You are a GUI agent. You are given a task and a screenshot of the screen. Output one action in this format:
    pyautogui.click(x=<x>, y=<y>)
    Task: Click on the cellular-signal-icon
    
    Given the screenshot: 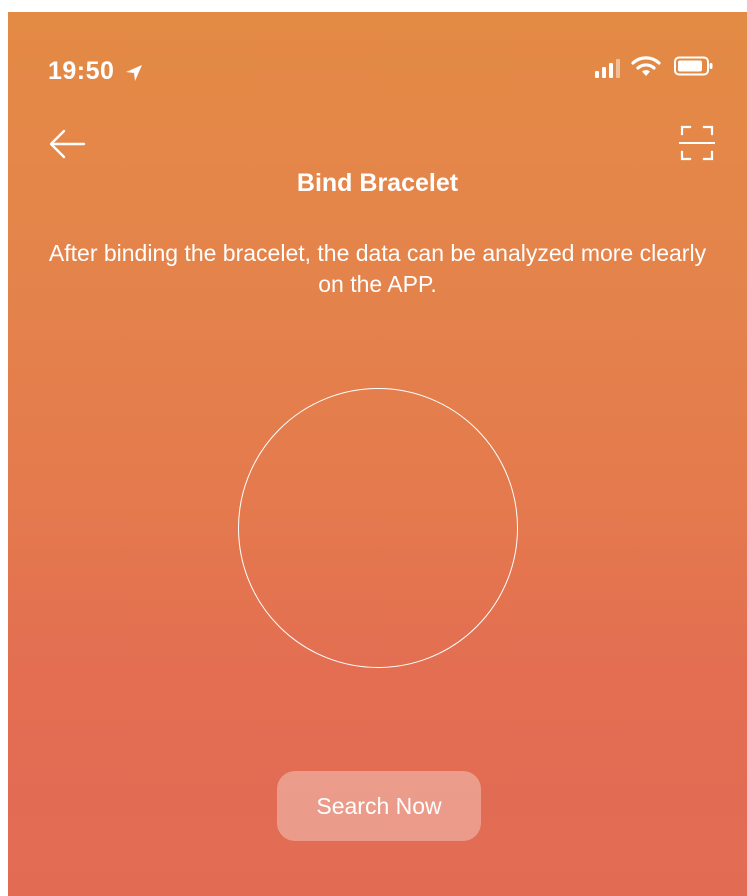 What is the action you would take?
    pyautogui.click(x=607, y=68)
    